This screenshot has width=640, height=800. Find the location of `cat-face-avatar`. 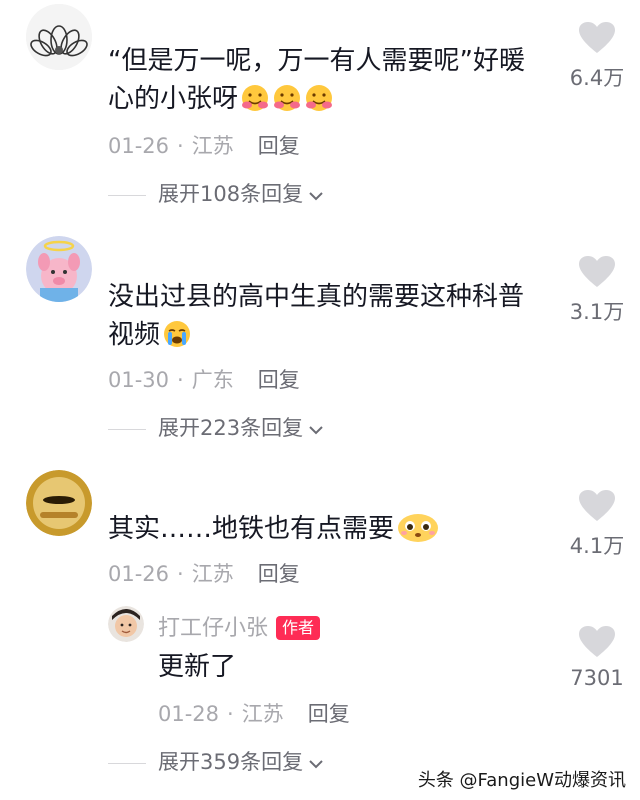

cat-face-avatar is located at coordinates (59, 503).